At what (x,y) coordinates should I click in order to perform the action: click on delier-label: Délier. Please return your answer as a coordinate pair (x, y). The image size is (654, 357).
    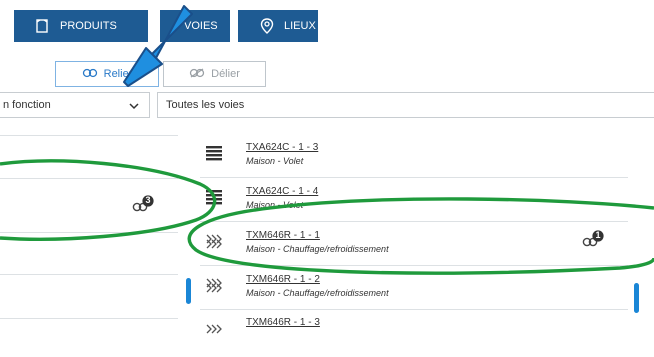
    Looking at the image, I should click on (225, 74).